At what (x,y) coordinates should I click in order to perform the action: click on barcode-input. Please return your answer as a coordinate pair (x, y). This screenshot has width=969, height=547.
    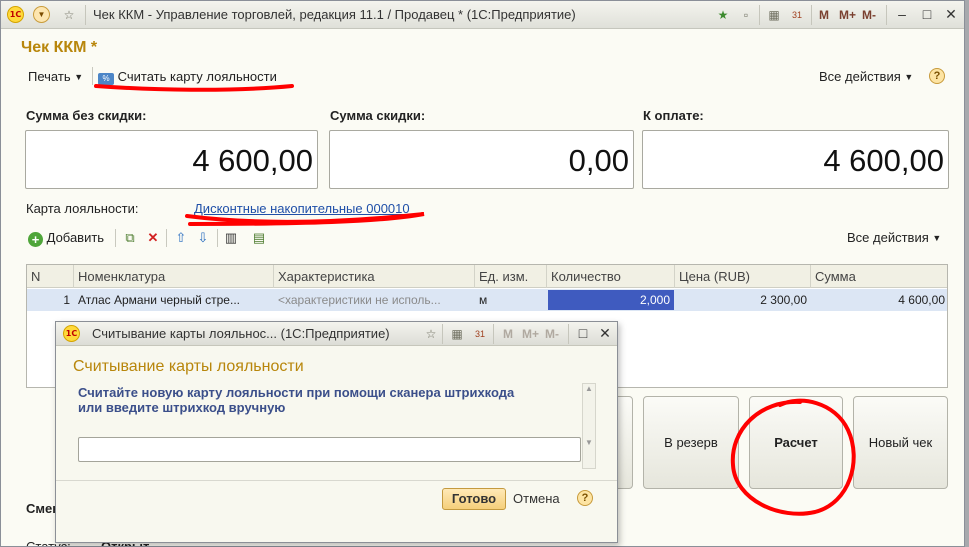
    Looking at the image, I should click on (329, 449).